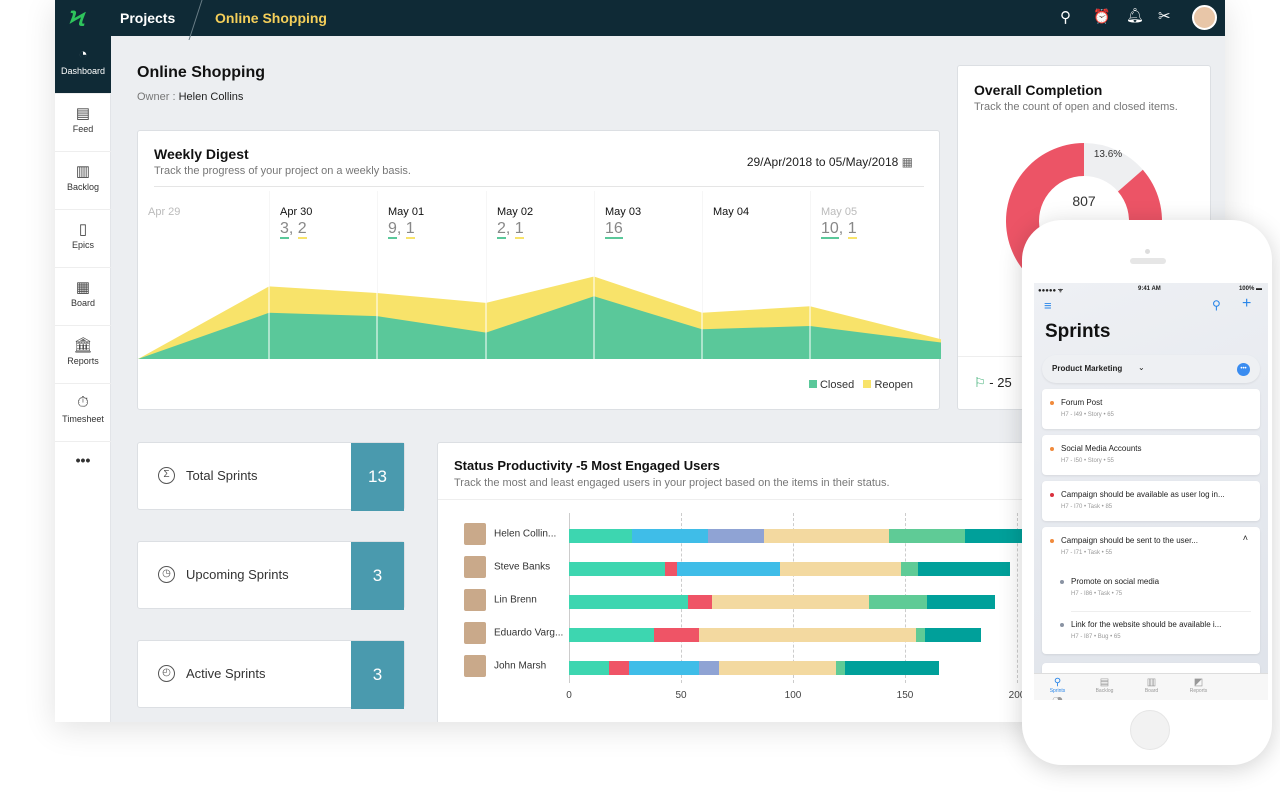 This screenshot has height=798, width=1280. What do you see at coordinates (271, 18) in the screenshot?
I see `breadcrumb-current: Online Shopping` at bounding box center [271, 18].